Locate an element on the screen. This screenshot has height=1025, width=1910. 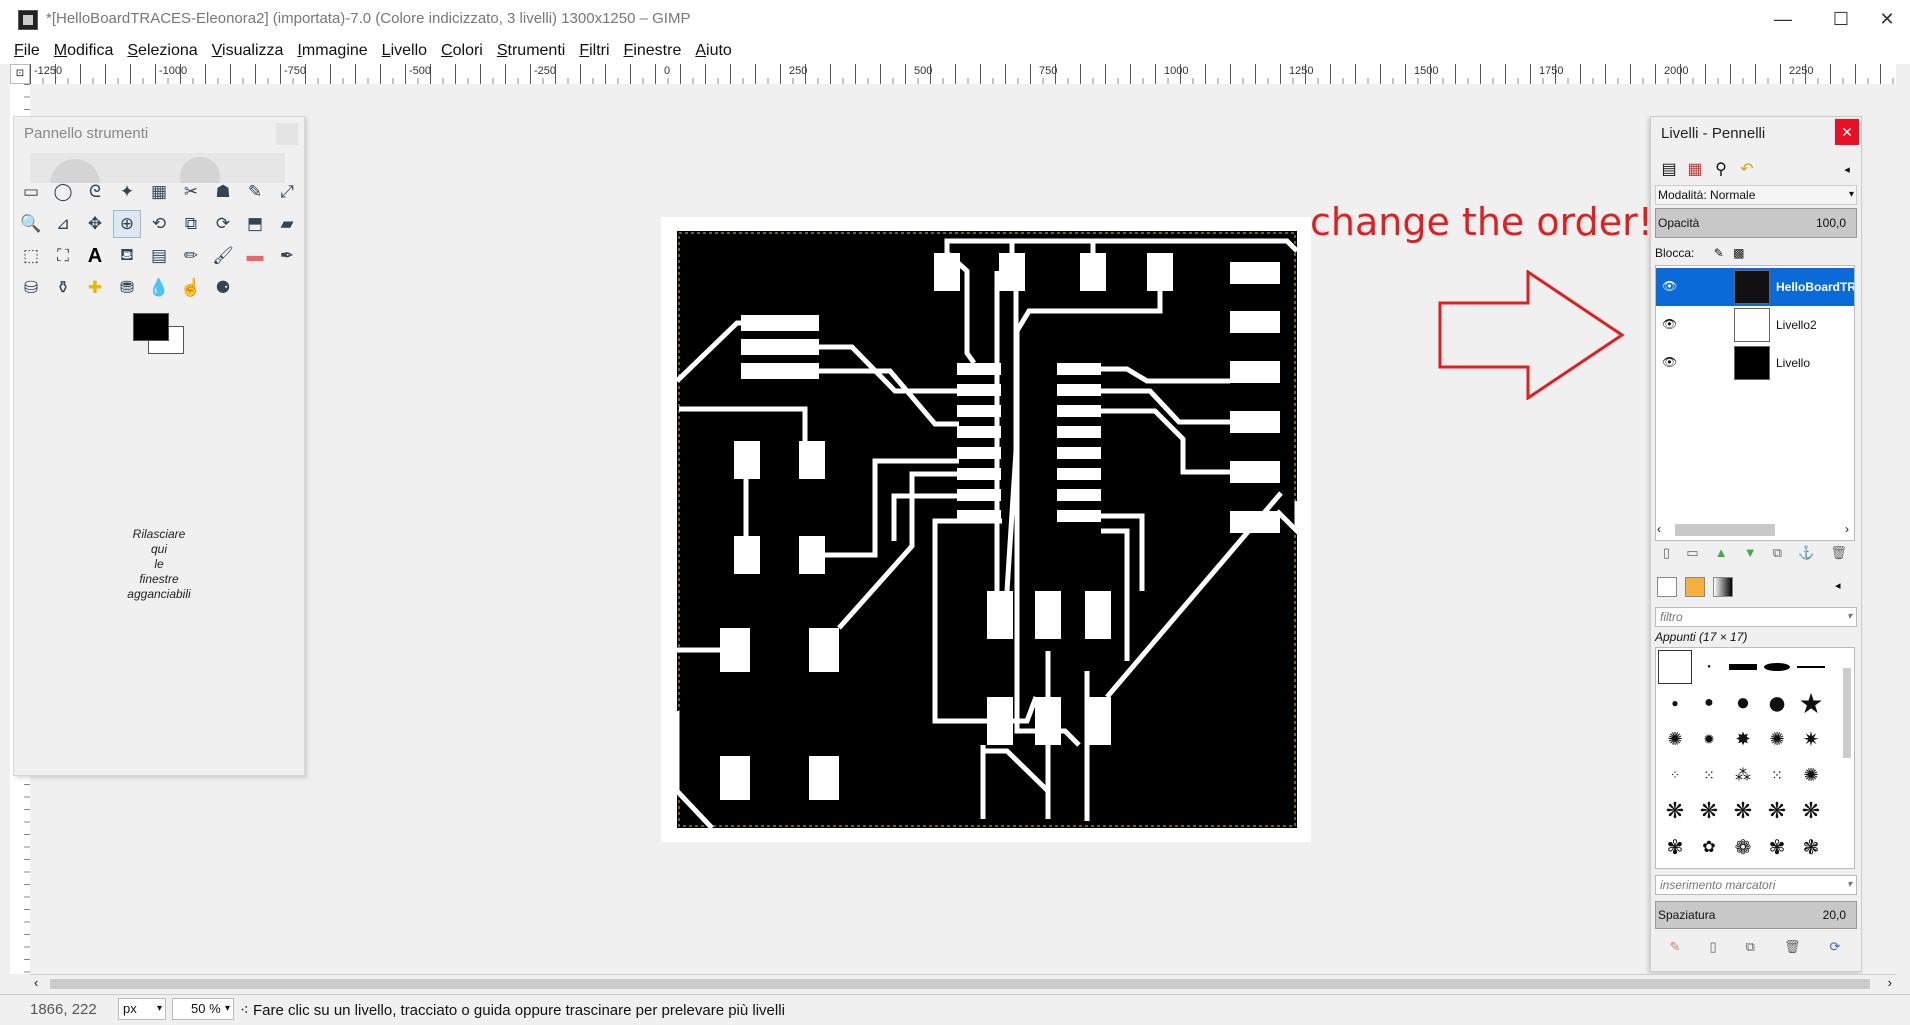
layer-list-scrollbar: ‹ › is located at coordinates (1753, 530).